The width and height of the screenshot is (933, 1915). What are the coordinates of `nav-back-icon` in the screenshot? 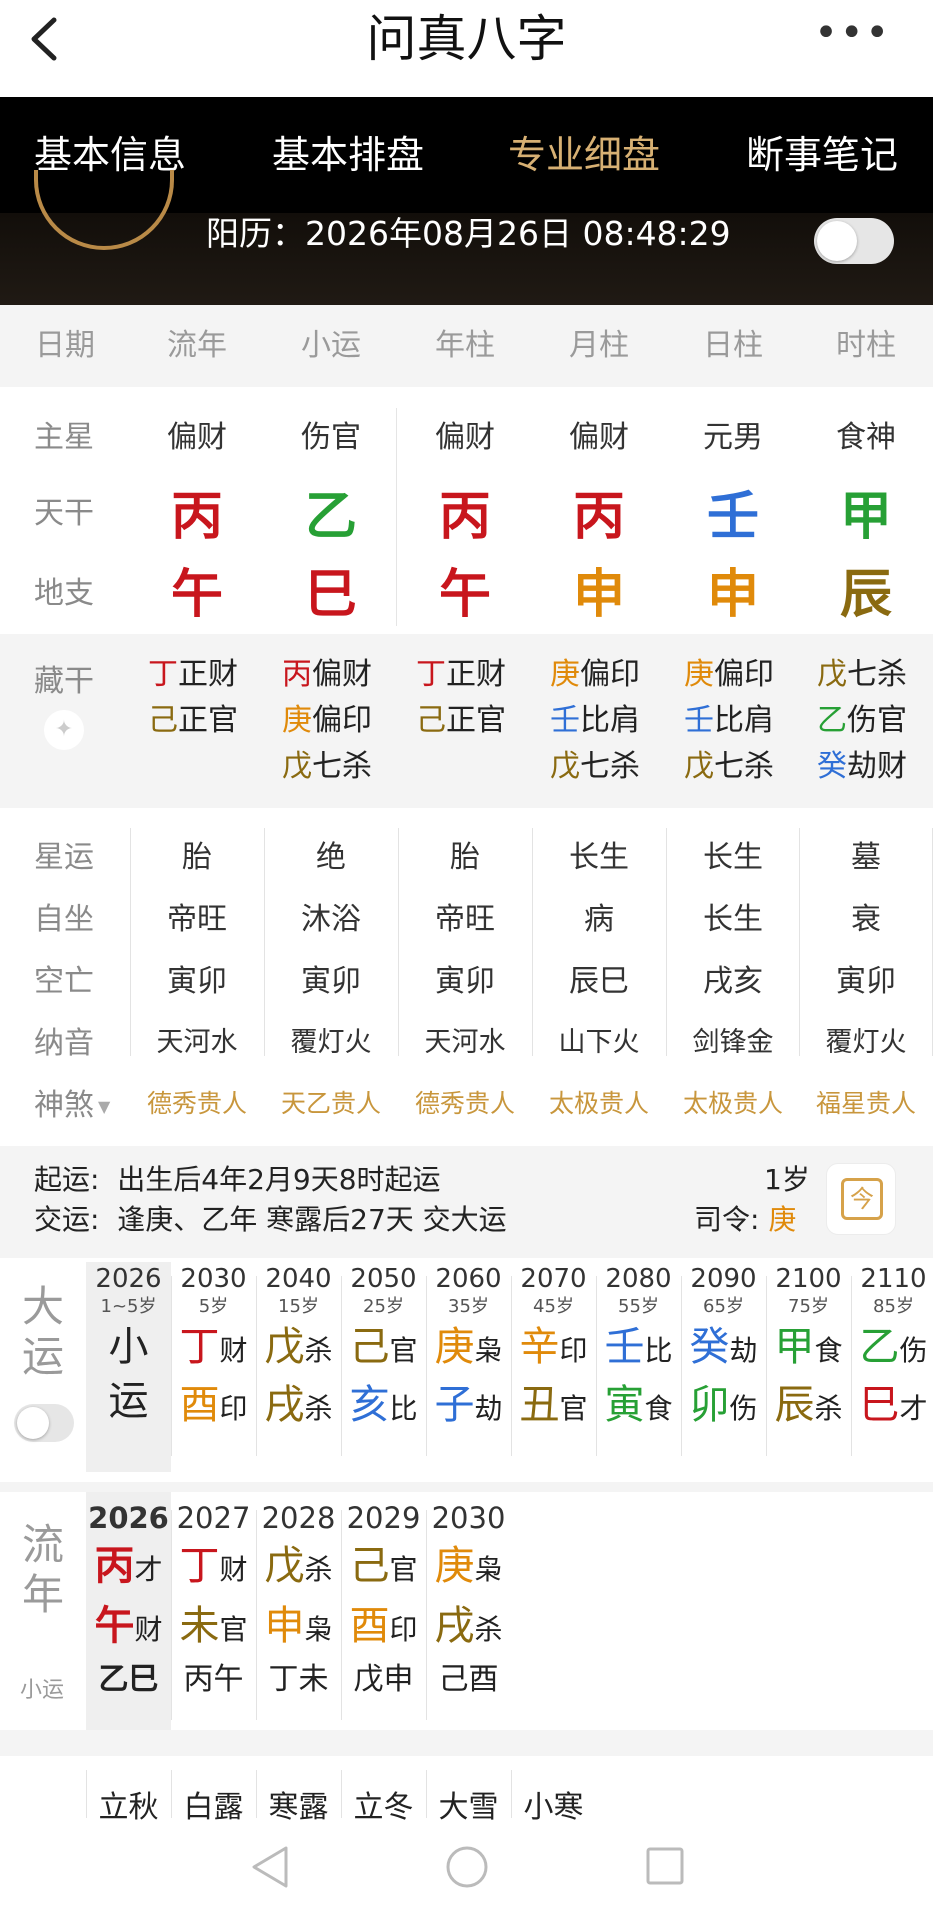 It's located at (270, 1869).